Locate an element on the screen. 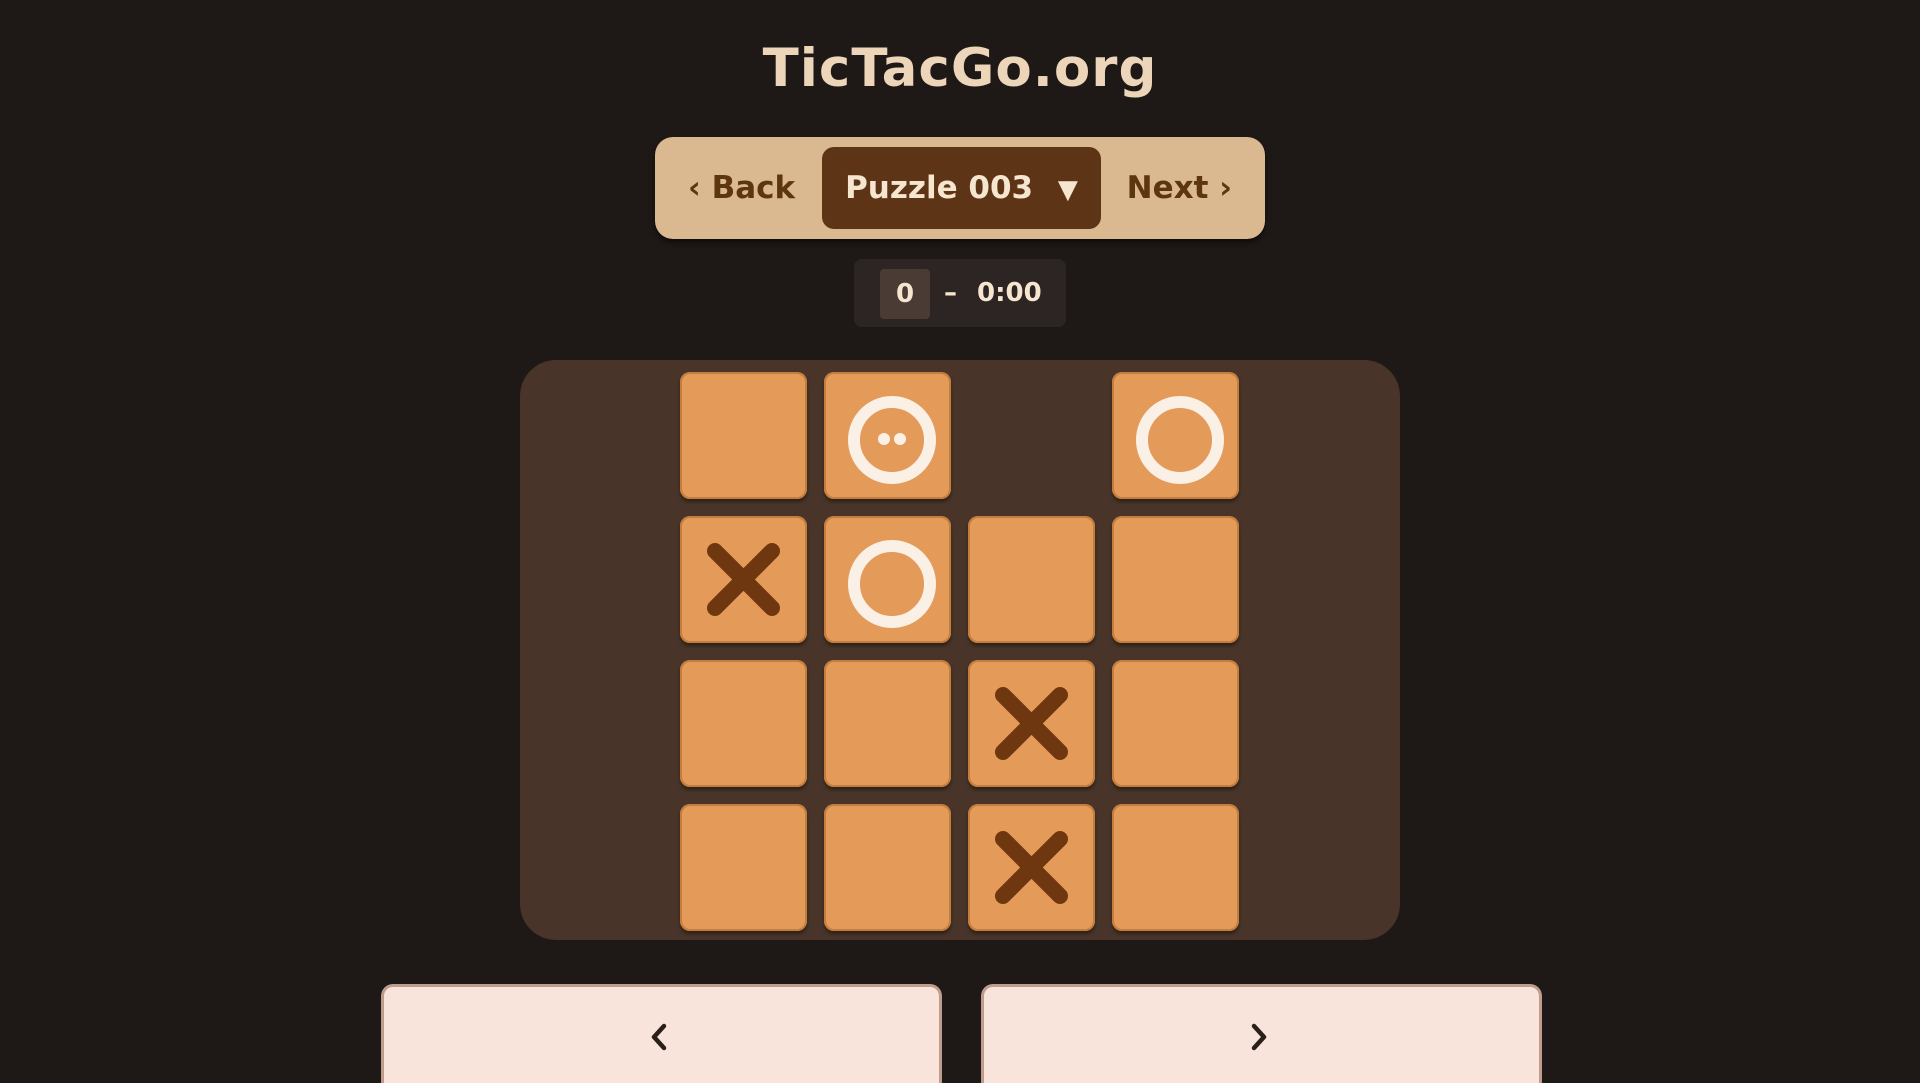 This screenshot has height=1083, width=1920. previous-move-button is located at coordinates (661, 1033).